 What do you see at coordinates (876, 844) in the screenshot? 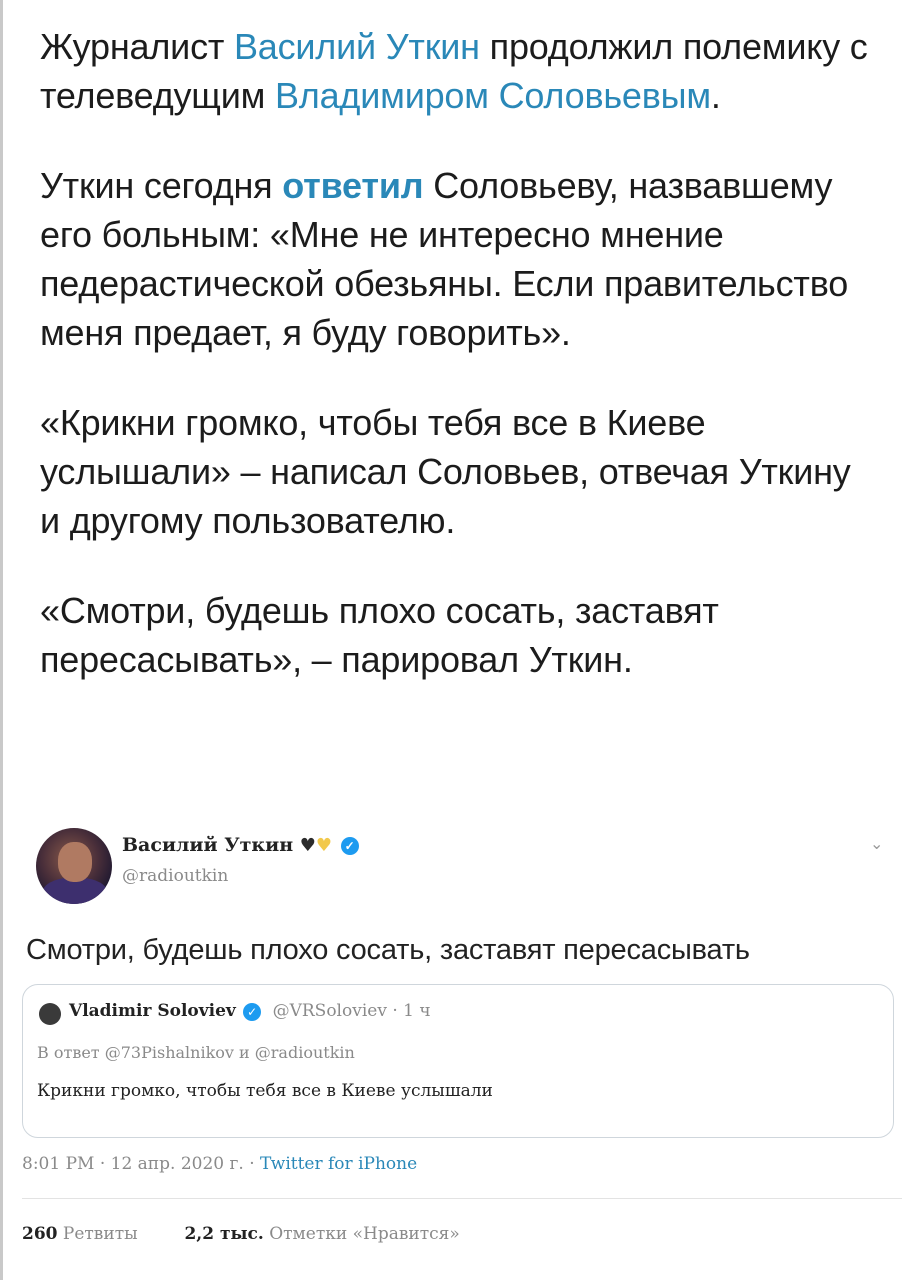
I see `chevron-down-icon: ⌄` at bounding box center [876, 844].